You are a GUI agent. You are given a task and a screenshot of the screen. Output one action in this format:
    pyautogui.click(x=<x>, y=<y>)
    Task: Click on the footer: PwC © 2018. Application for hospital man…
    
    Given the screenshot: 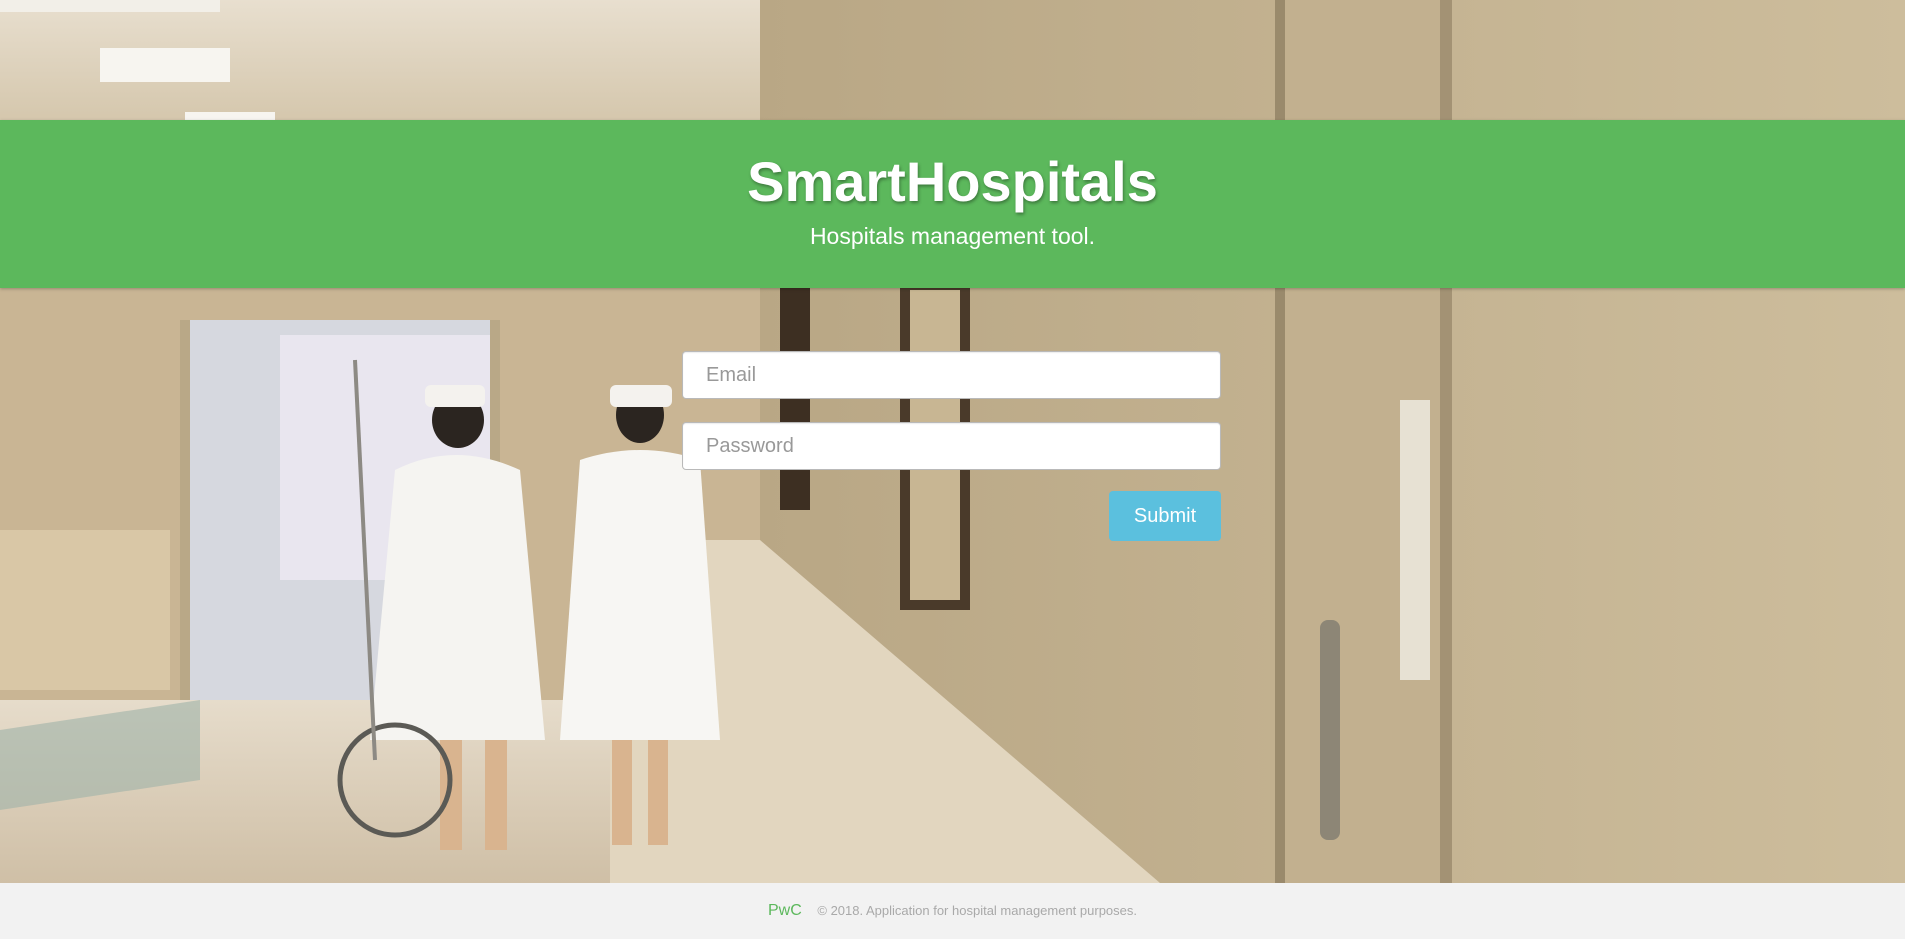 What is the action you would take?
    pyautogui.click(x=952, y=911)
    